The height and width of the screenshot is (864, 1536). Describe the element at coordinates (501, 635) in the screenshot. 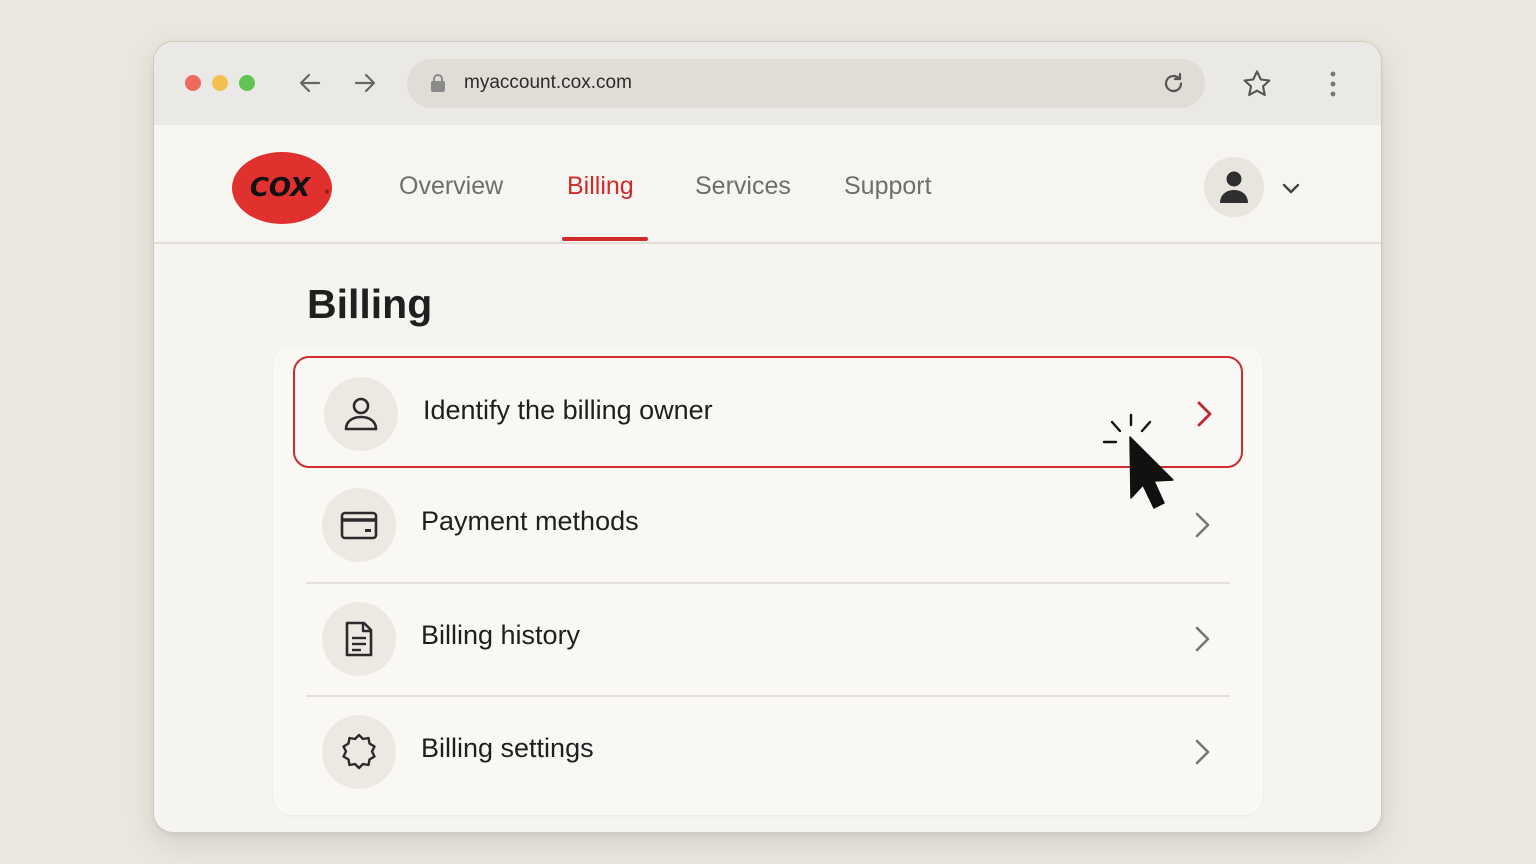

I see `list-item-label: Billing history` at that location.